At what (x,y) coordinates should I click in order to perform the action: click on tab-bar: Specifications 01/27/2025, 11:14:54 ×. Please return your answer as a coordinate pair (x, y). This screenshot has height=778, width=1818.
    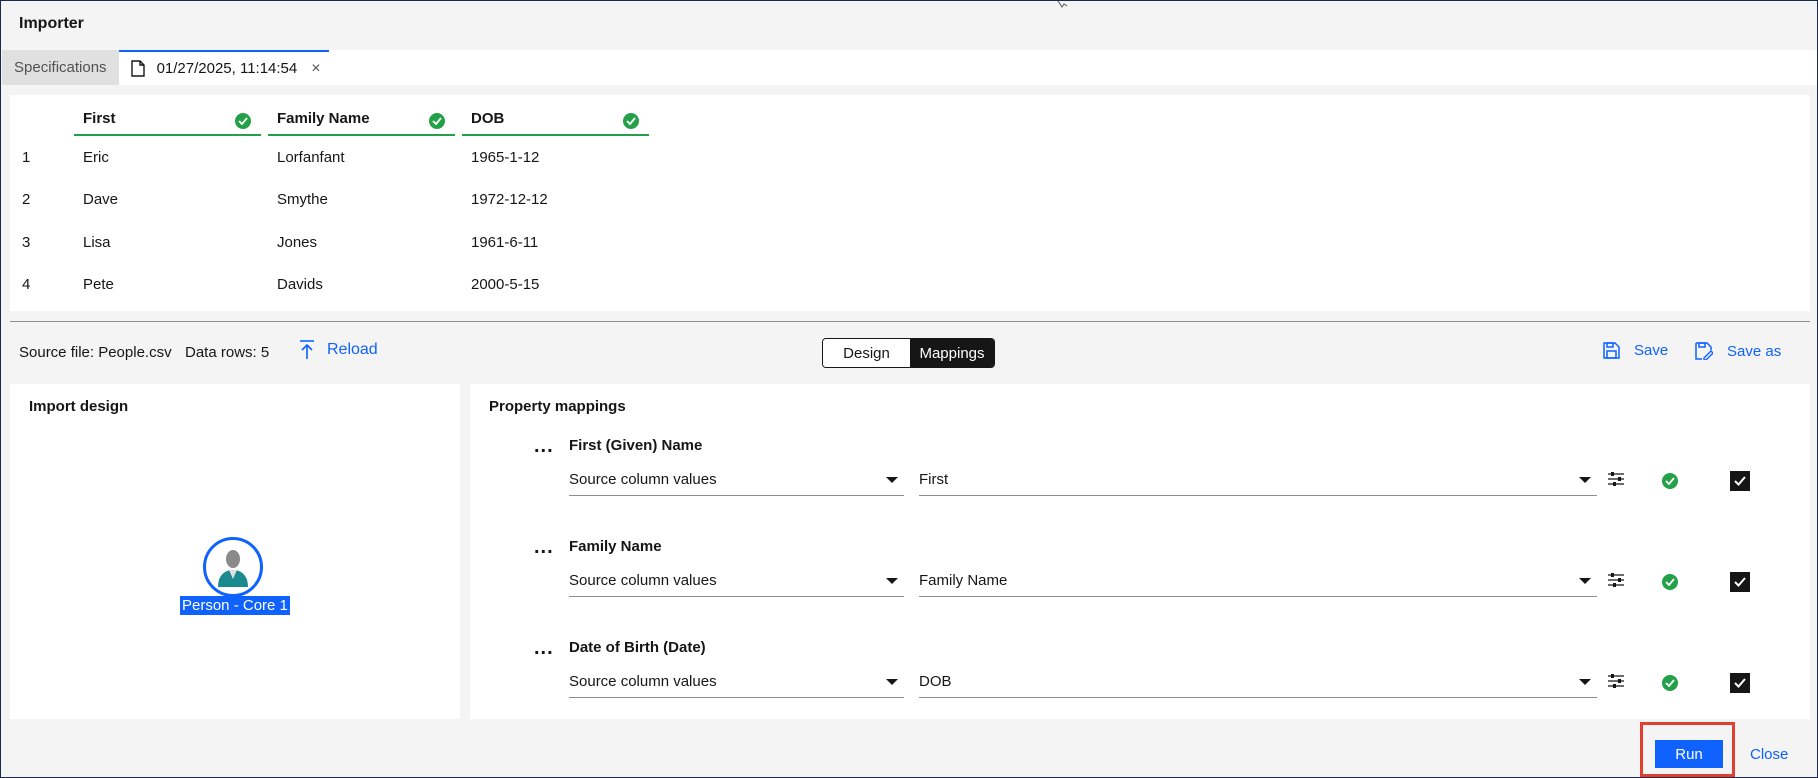
    Looking at the image, I should click on (909, 67).